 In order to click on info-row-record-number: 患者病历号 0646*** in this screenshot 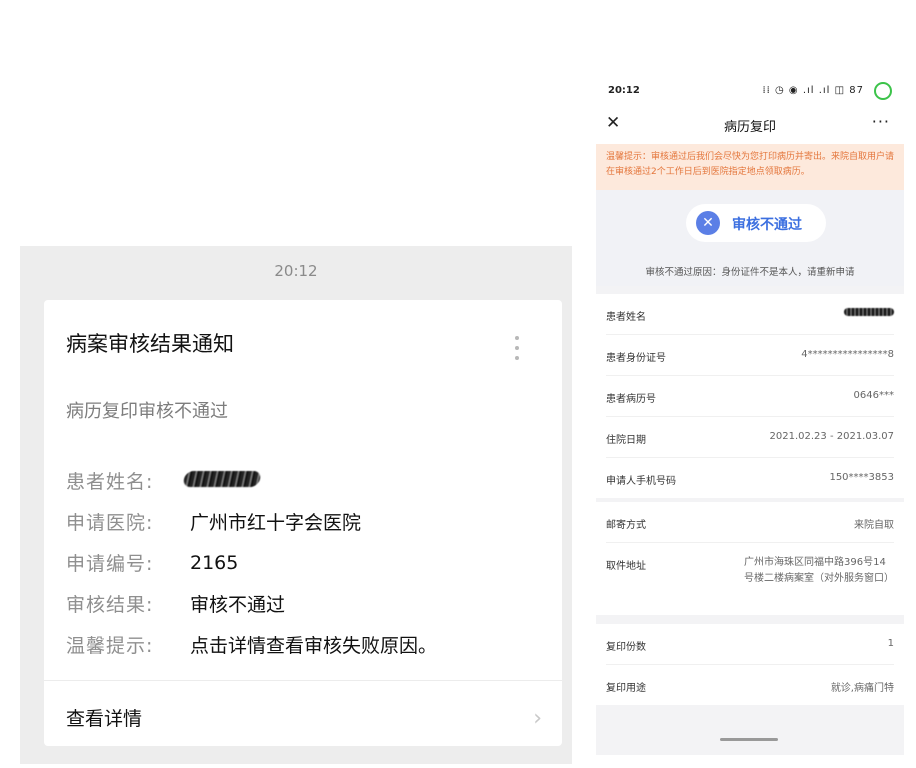, I will do `click(750, 396)`.